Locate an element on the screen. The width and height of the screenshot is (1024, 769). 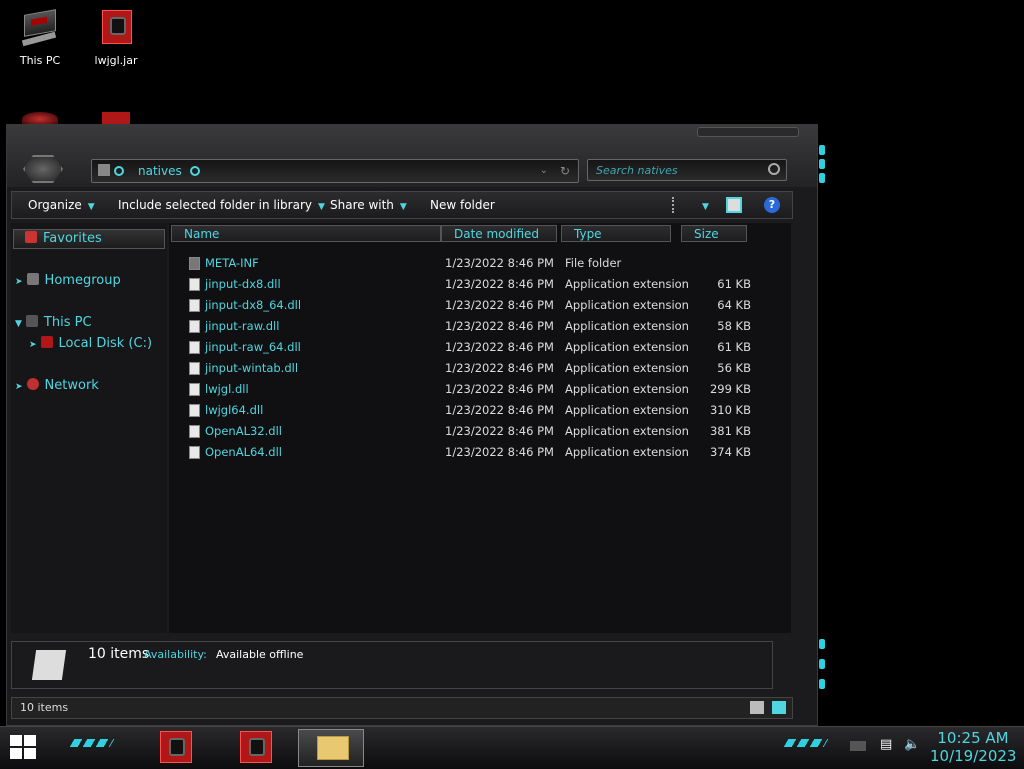
share-with-button: Share with ▼ is located at coordinates (368, 205).